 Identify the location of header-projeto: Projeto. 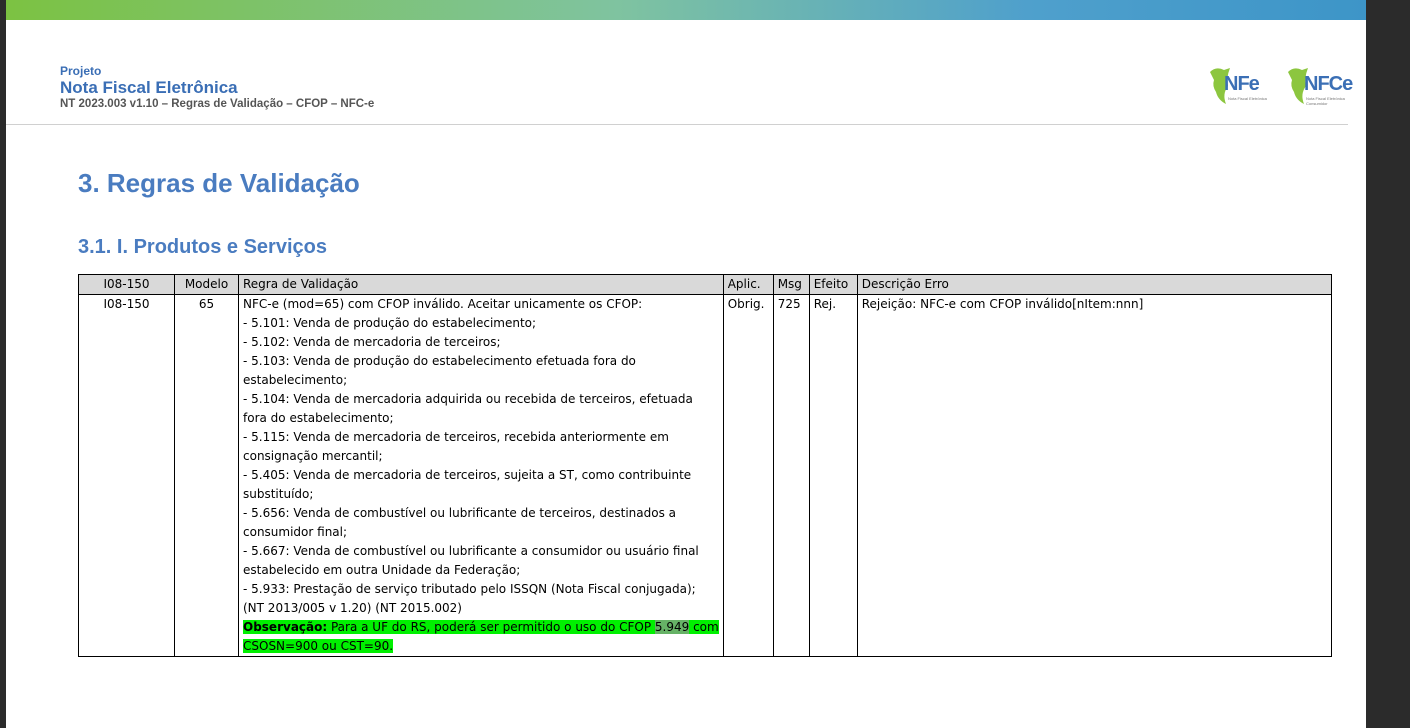
(81, 71).